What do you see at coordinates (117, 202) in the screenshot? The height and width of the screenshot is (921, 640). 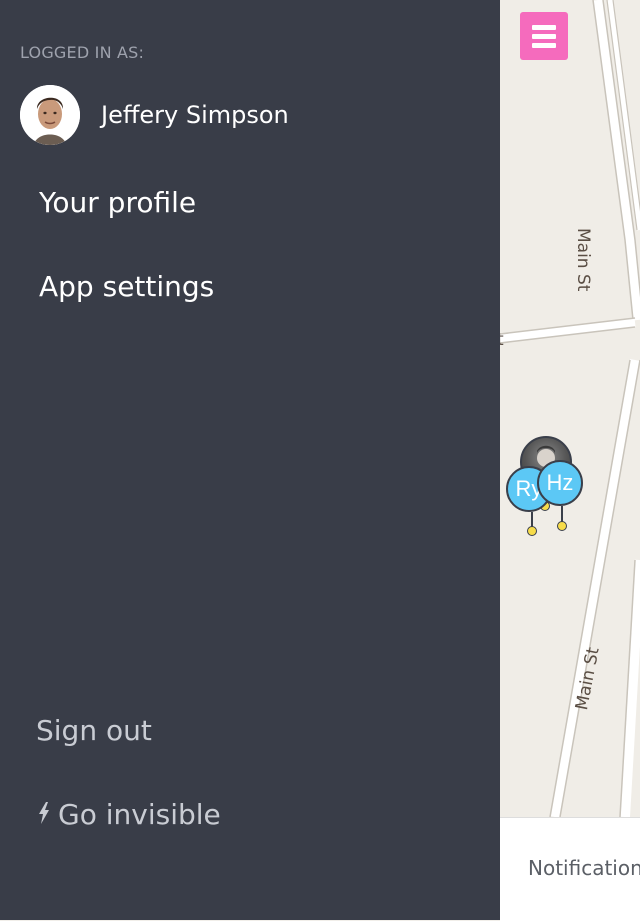 I see `menu-item-profile: Your profile` at bounding box center [117, 202].